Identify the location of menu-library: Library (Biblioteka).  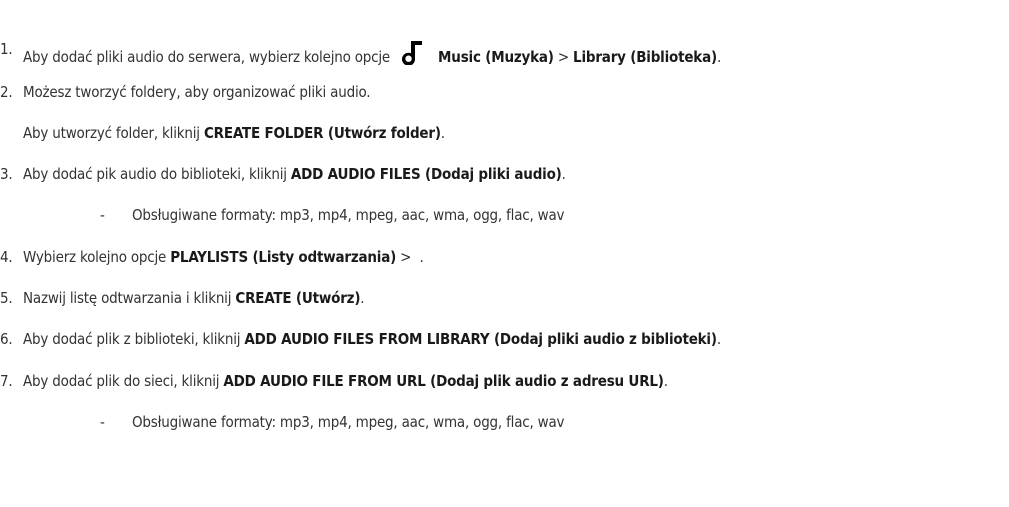
(645, 57).